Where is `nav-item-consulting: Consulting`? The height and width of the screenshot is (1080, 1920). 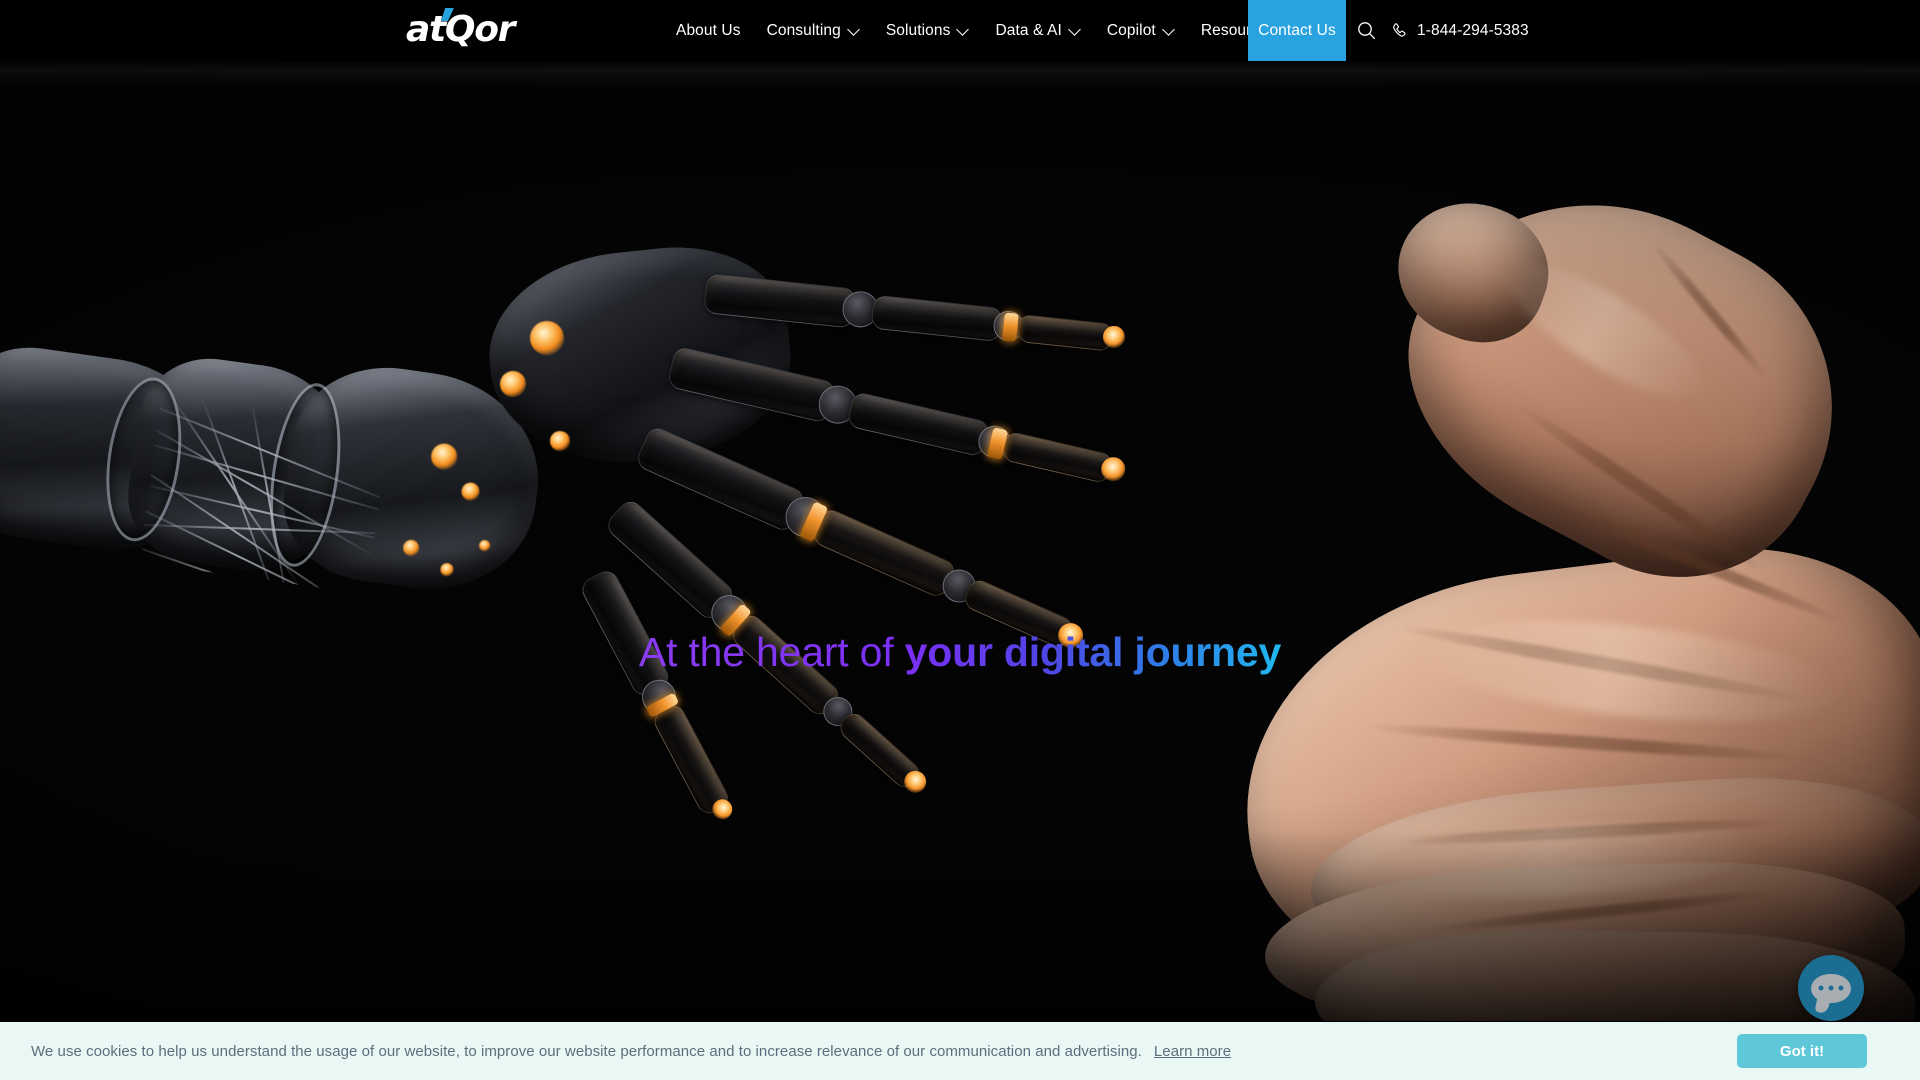
nav-item-consulting: Consulting is located at coordinates (813, 30).